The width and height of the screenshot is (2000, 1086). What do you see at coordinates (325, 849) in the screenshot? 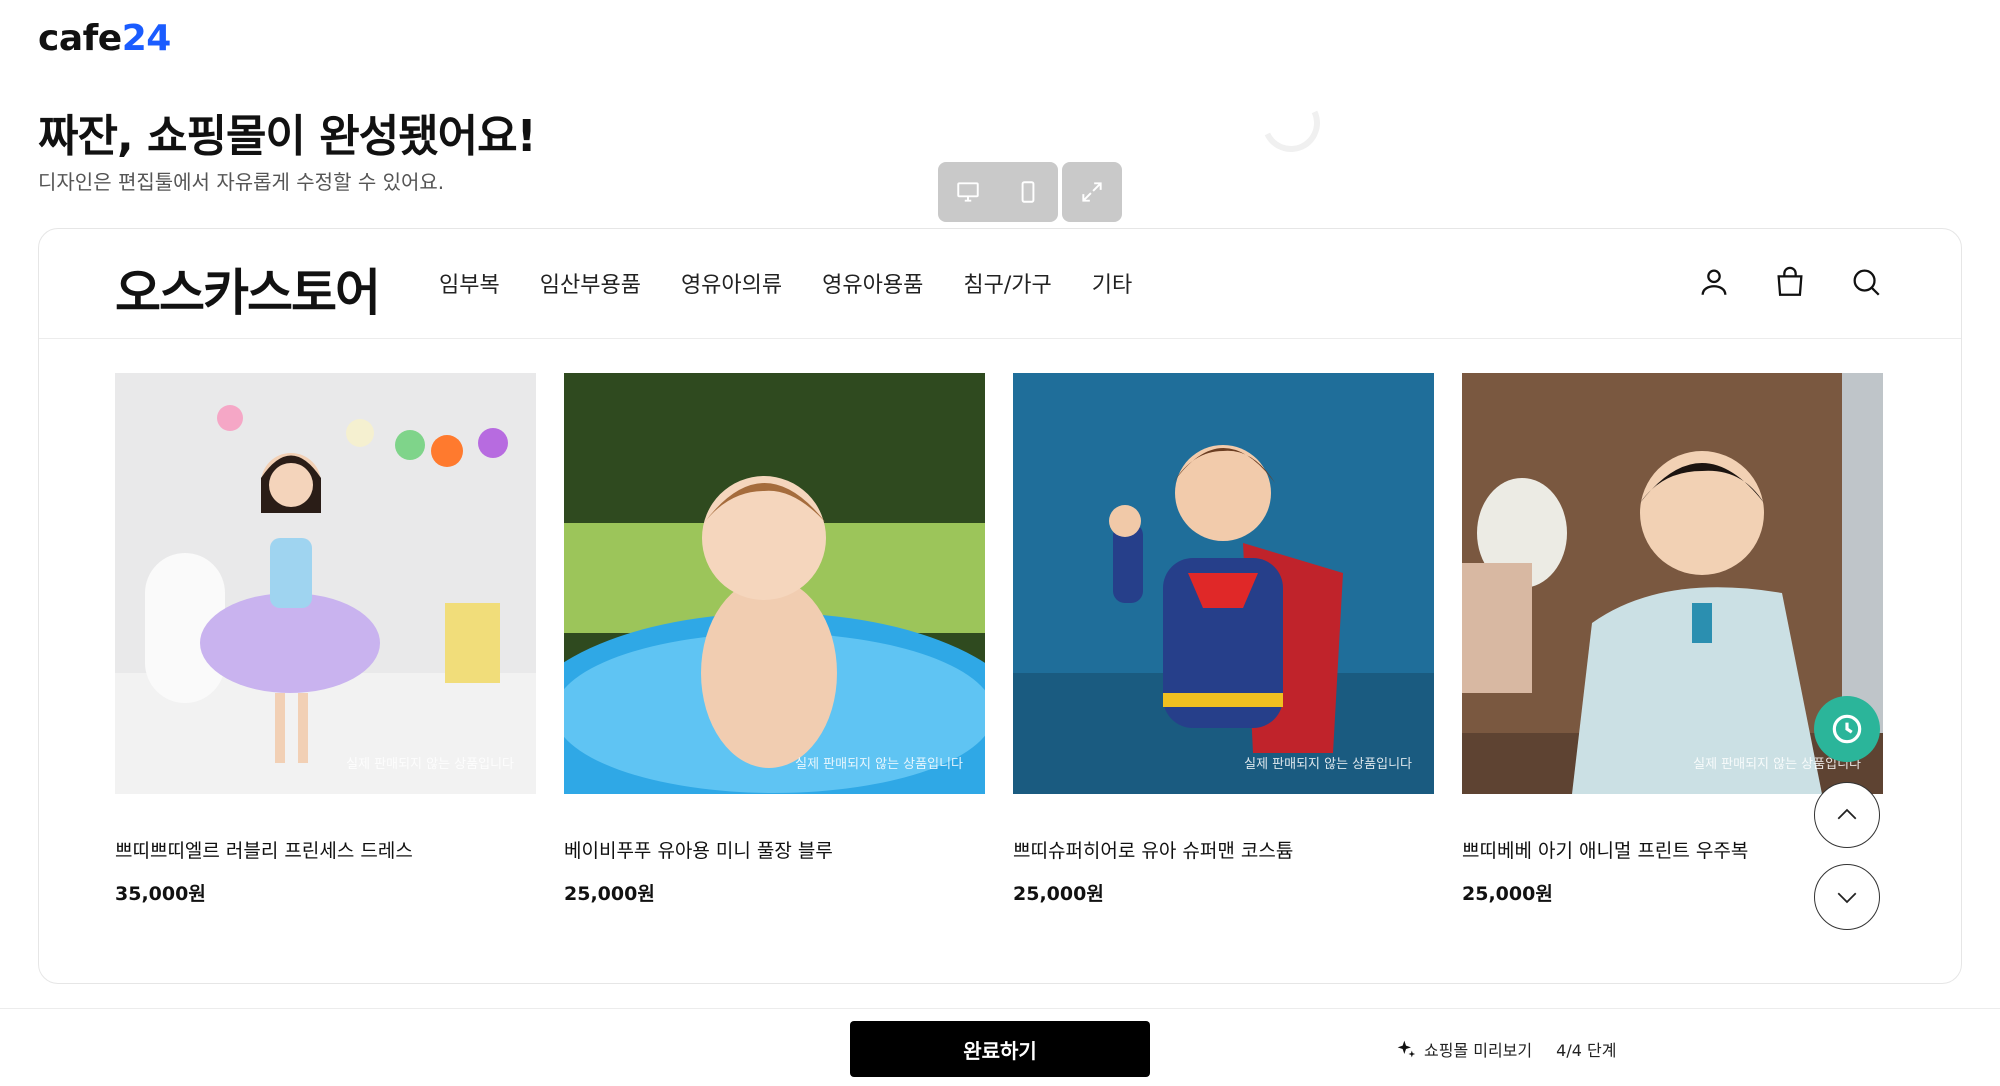
I see `product-name: 쁘띠쁘띠엘르 러블리 프린세스 드레스` at bounding box center [325, 849].